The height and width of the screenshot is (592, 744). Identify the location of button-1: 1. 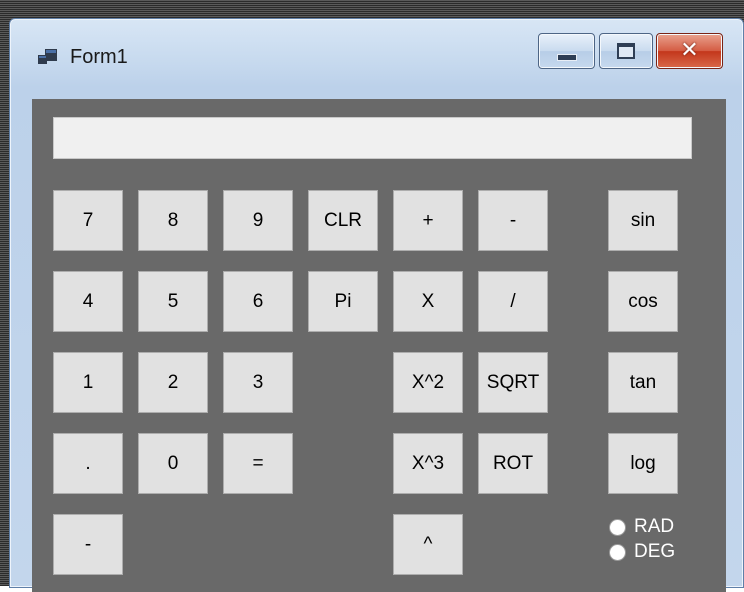
(88, 382).